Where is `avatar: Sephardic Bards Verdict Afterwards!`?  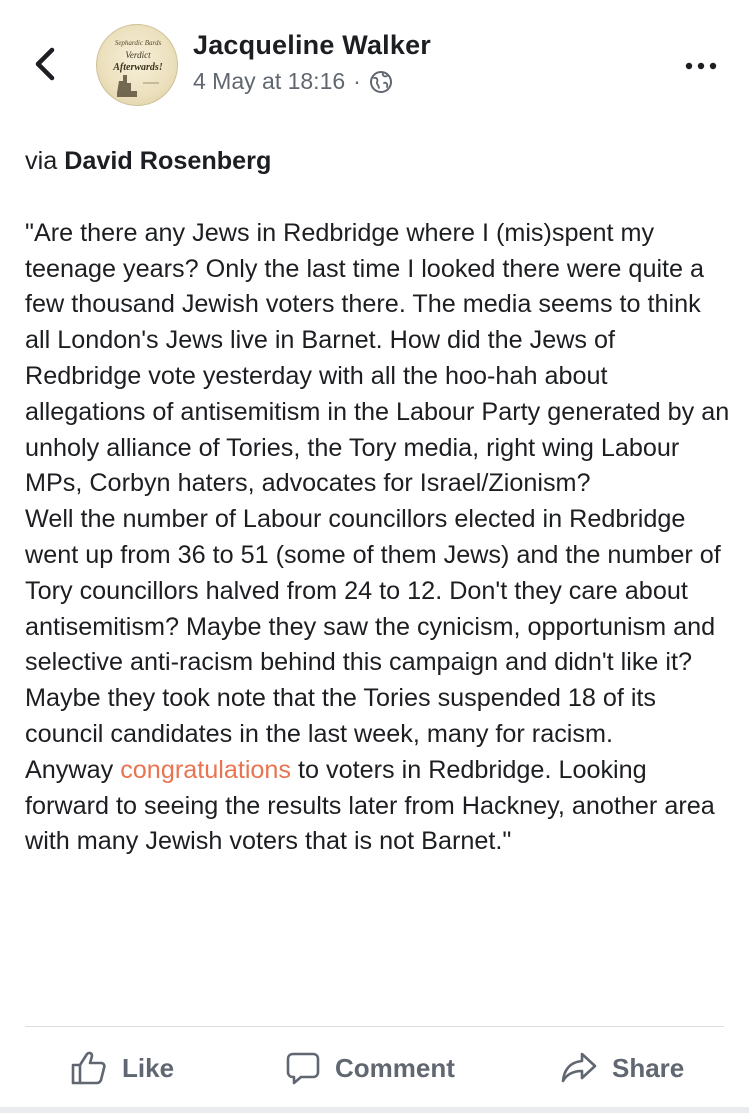
avatar: Sephardic Bards Verdict Afterwards! is located at coordinates (137, 65).